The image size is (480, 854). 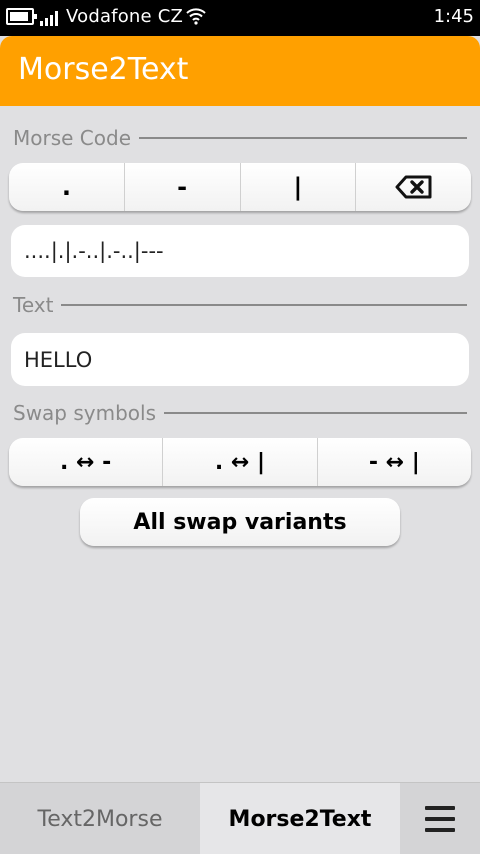 What do you see at coordinates (103, 69) in the screenshot?
I see `page-title: Morse2Text` at bounding box center [103, 69].